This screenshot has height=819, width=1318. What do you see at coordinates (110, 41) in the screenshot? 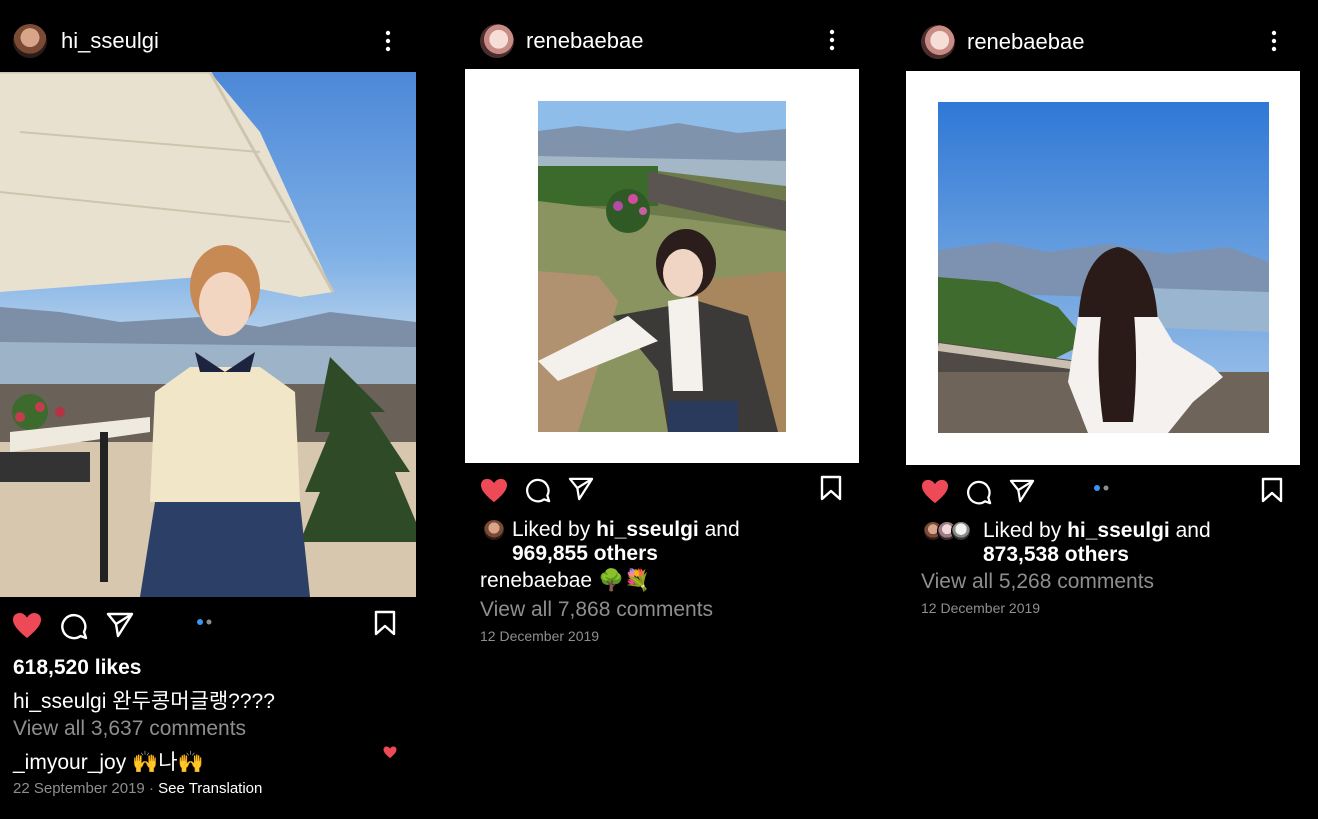
I see `post-username: hi_sseulgi` at bounding box center [110, 41].